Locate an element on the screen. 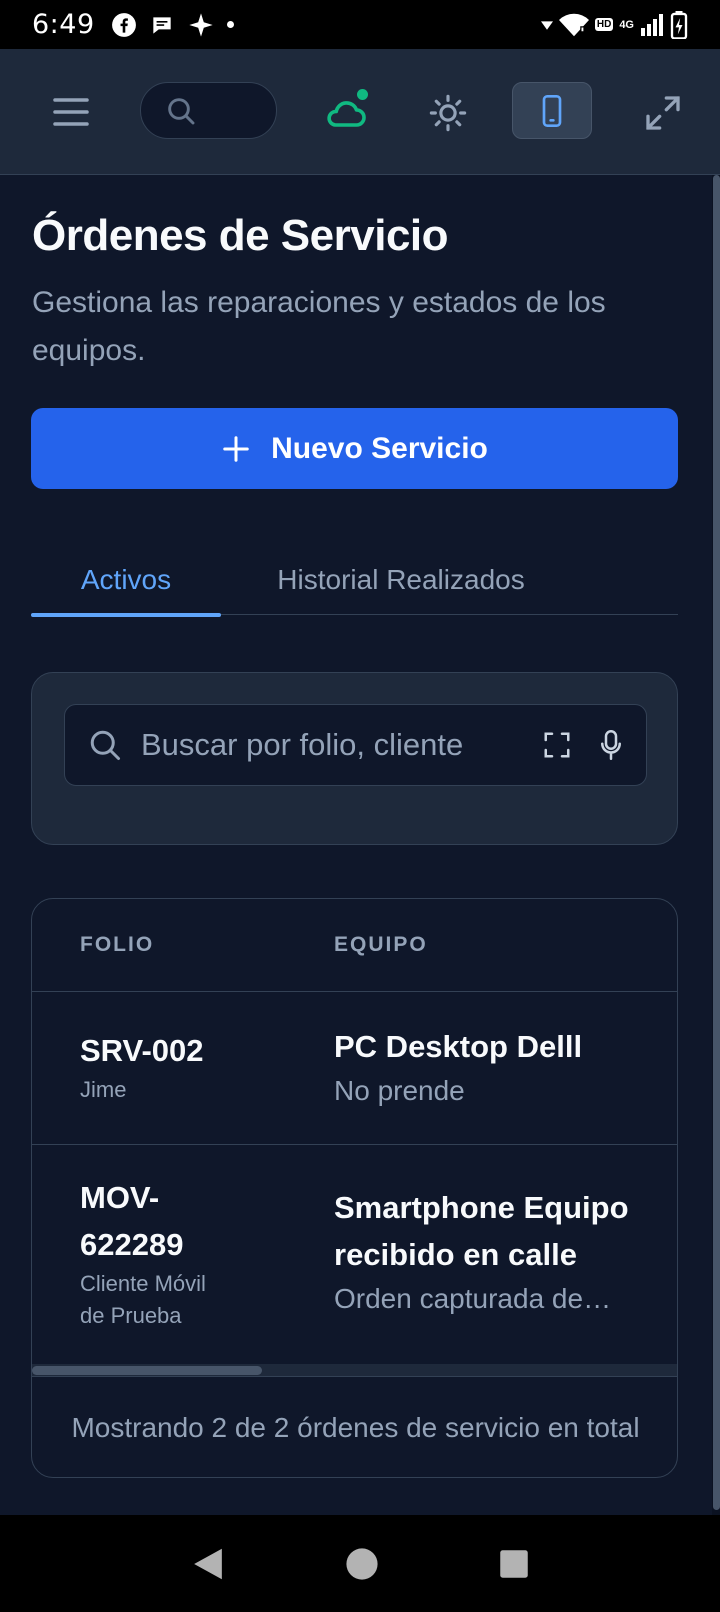 The width and height of the screenshot is (720, 1612). home-icon is located at coordinates (362, 1564).